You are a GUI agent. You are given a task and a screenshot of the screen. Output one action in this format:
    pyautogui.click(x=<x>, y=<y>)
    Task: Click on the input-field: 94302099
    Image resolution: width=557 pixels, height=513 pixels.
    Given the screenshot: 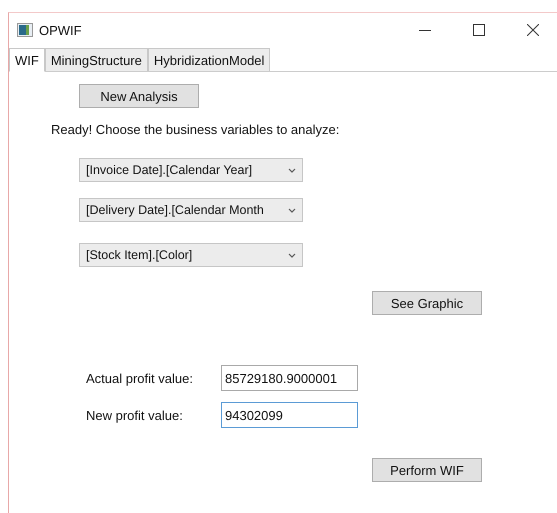 What is the action you would take?
    pyautogui.click(x=289, y=415)
    